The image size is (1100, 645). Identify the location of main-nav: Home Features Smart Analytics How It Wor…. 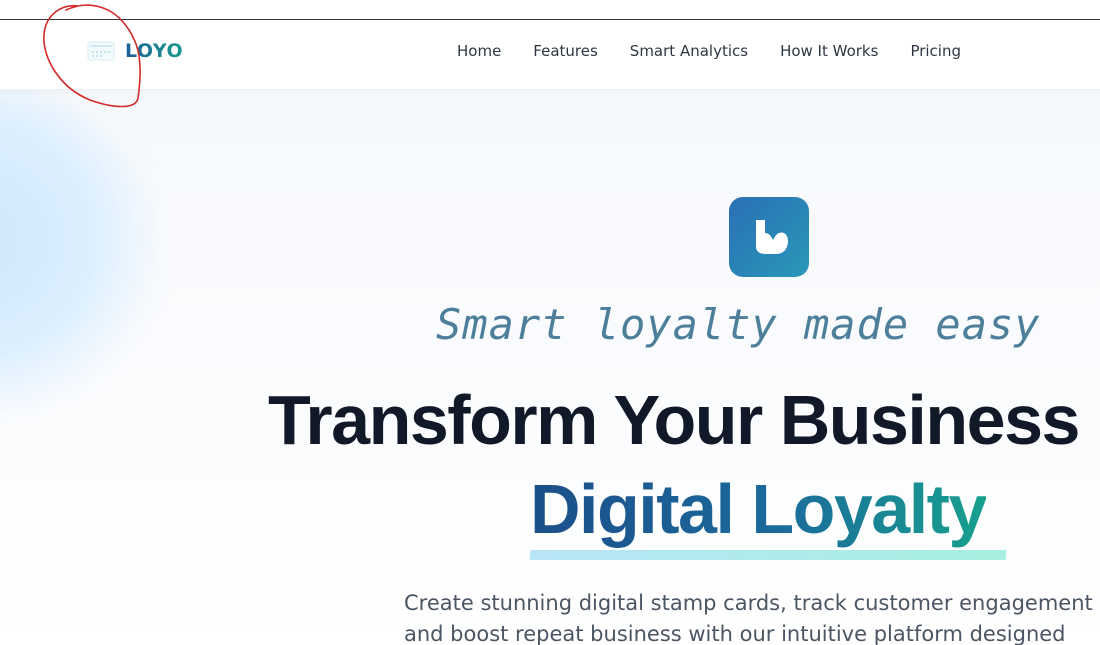
(709, 51).